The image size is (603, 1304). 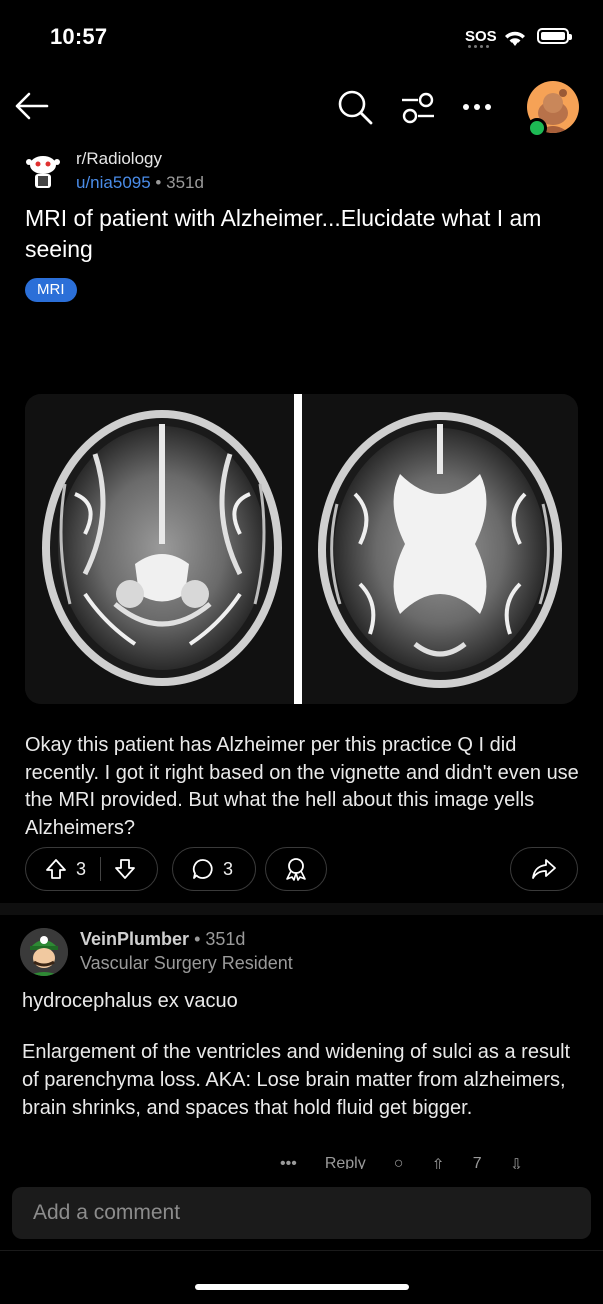 What do you see at coordinates (31, 106) in the screenshot?
I see `back-arrow-icon` at bounding box center [31, 106].